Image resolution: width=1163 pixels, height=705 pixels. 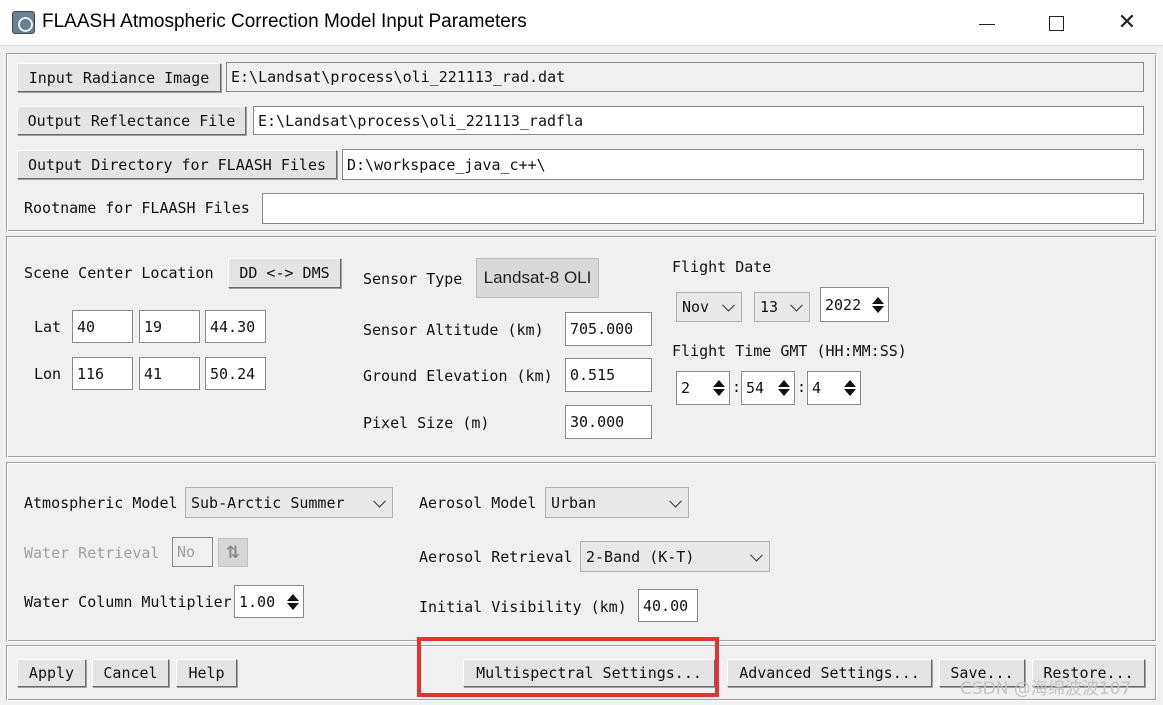 What do you see at coordinates (696, 307) in the screenshot?
I see `flight-month-value: Nov` at bounding box center [696, 307].